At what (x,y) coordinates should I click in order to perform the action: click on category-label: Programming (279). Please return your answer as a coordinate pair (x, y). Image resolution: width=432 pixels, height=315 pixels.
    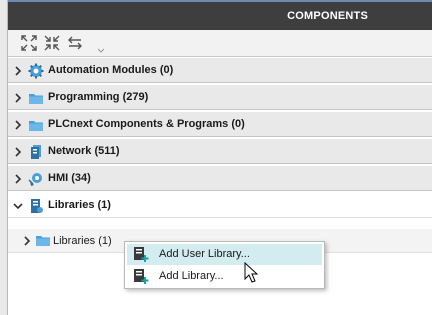
    Looking at the image, I should click on (98, 97).